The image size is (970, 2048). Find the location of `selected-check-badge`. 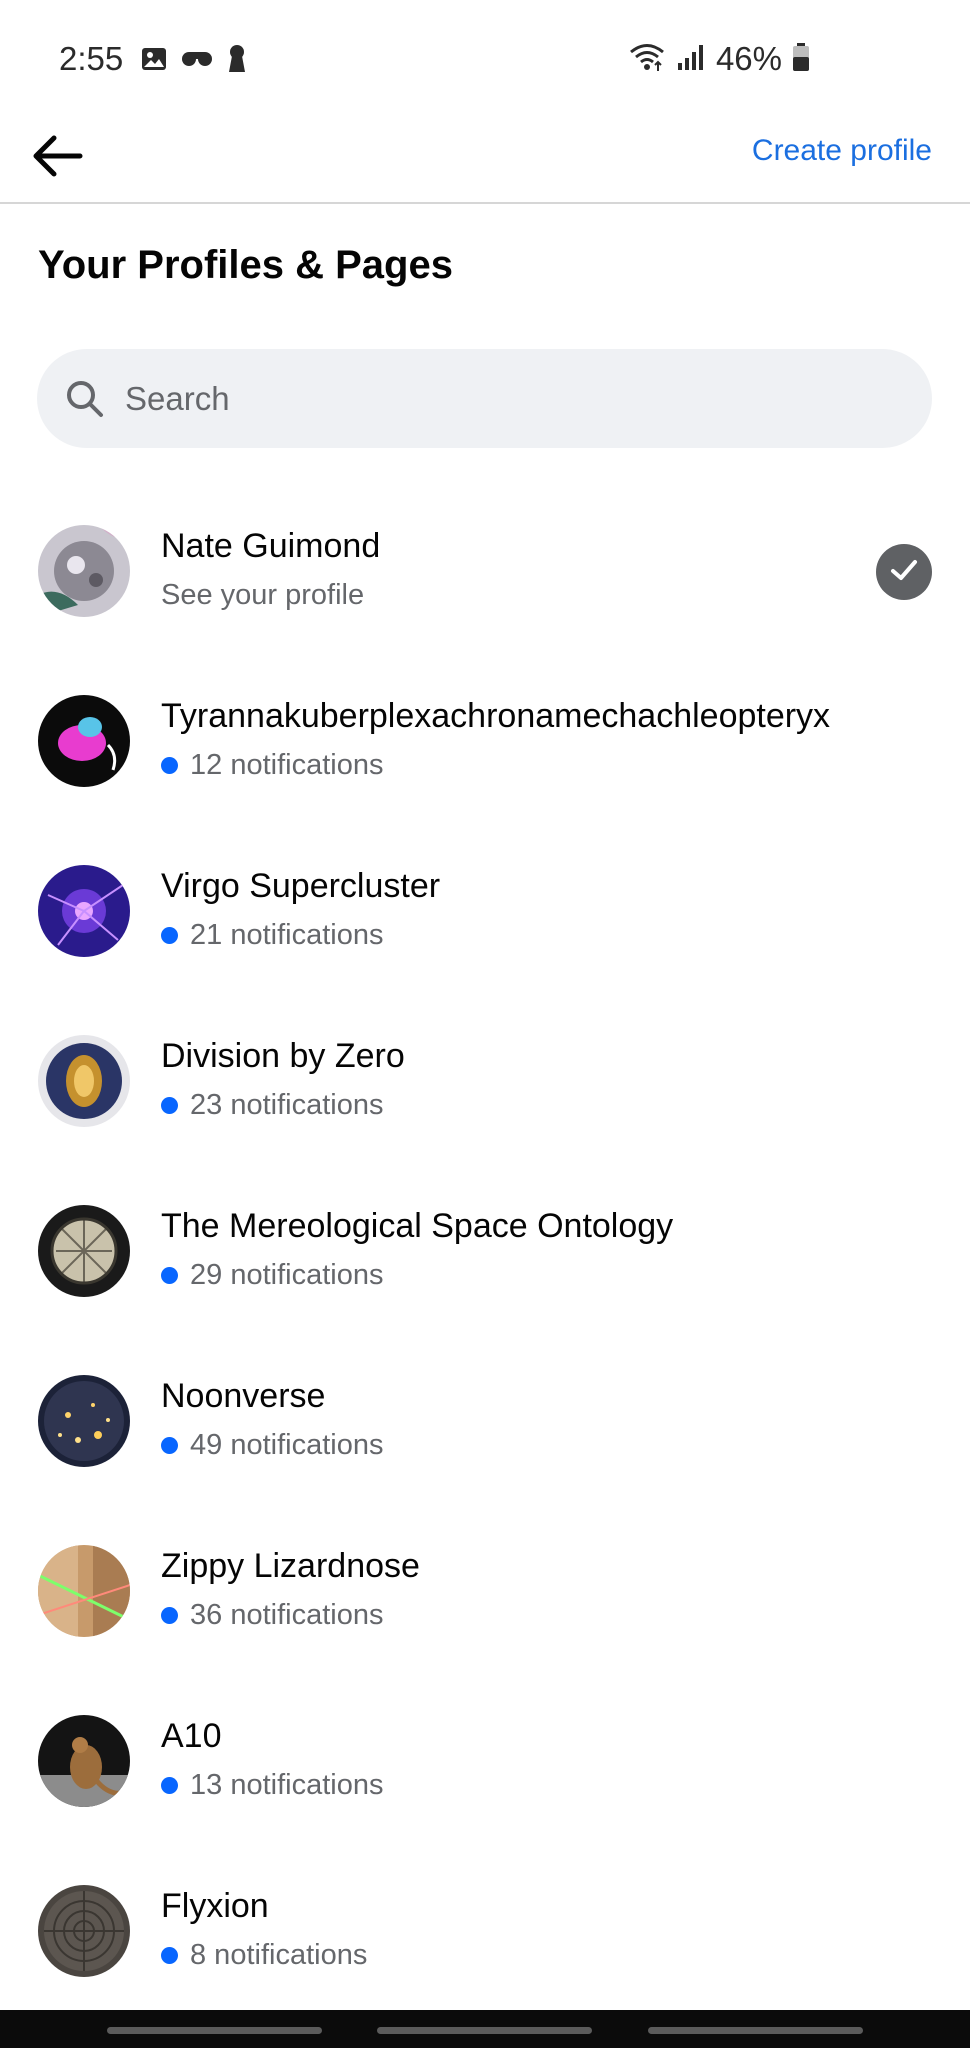

selected-check-badge is located at coordinates (904, 572).